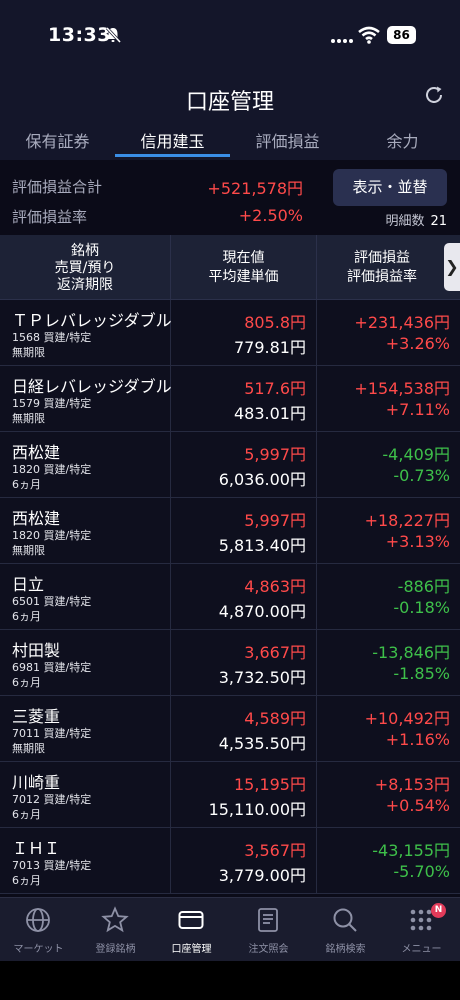  I want to click on price-cell: 3,567円 3,779.00円, so click(243, 860).